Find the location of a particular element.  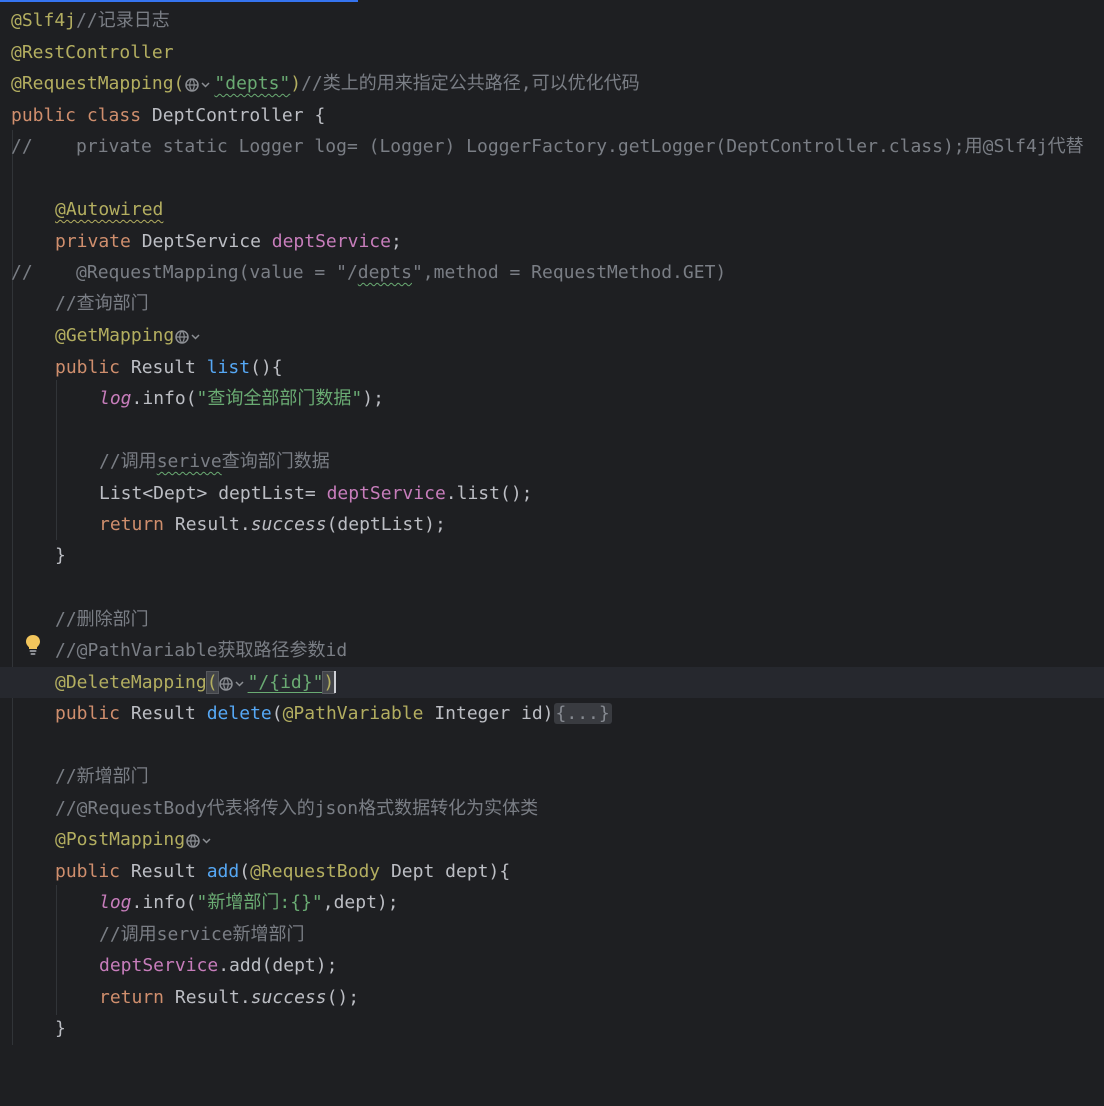

code-line-11: @GetMapping is located at coordinates (552, 335).